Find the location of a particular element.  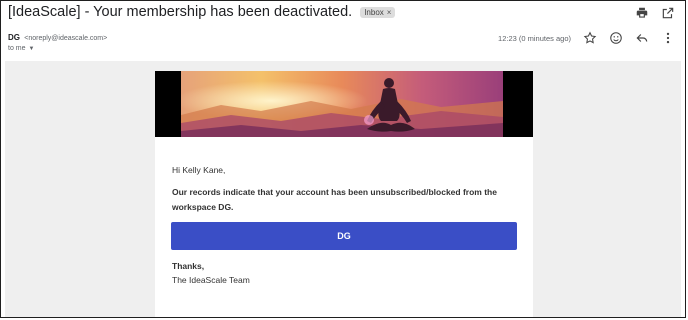

chevron-down-icon: ▼ is located at coordinates (32, 49).